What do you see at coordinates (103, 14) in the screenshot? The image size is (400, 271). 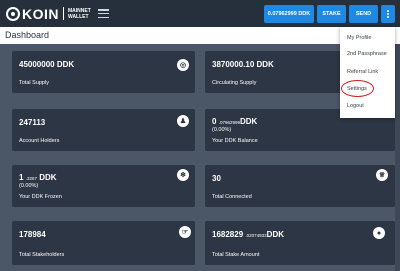 I see `hamburger-menu-icon` at bounding box center [103, 14].